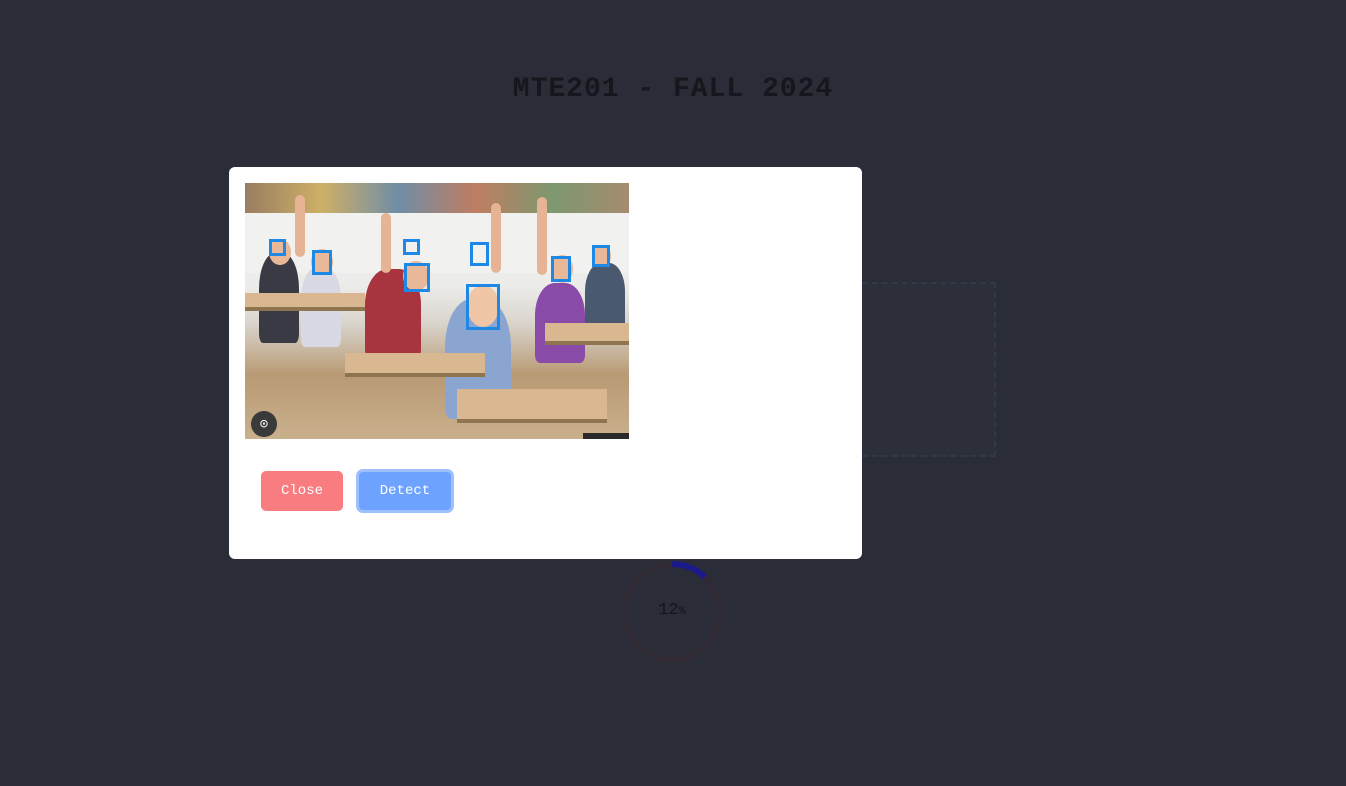 The width and height of the screenshot is (1346, 786). I want to click on progress-label: 12%, so click(672, 610).